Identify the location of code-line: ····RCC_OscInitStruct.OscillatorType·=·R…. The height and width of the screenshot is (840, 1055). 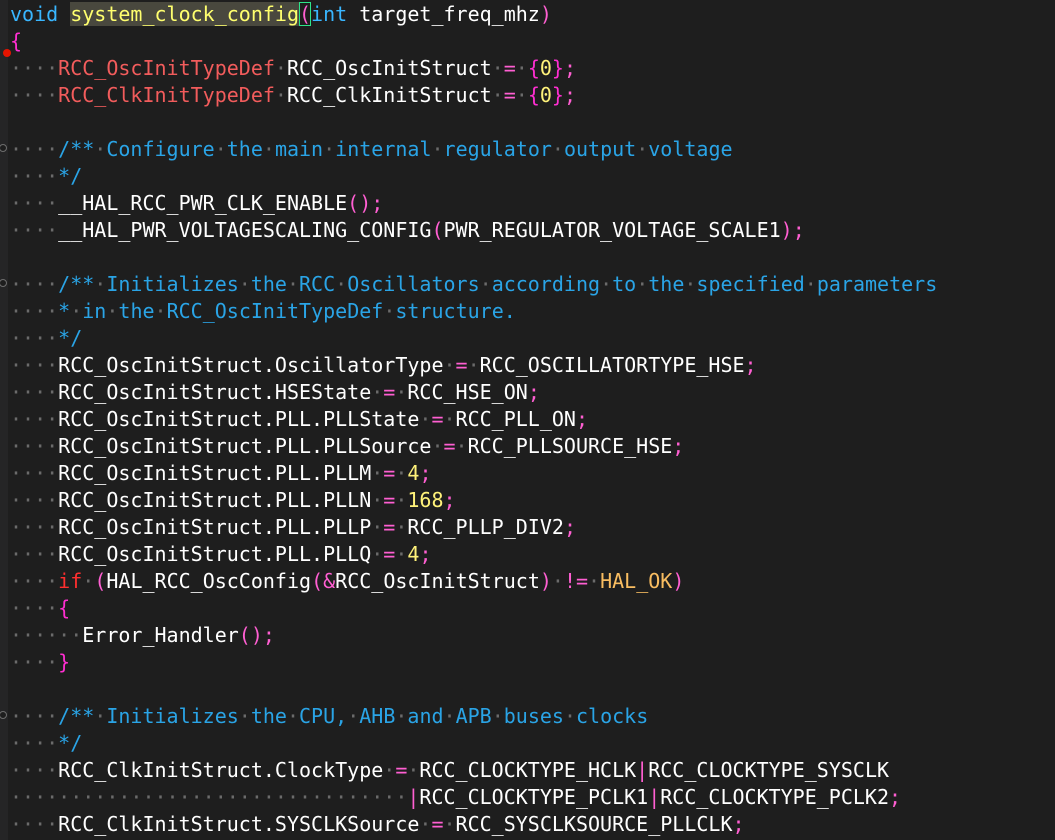
(532, 365).